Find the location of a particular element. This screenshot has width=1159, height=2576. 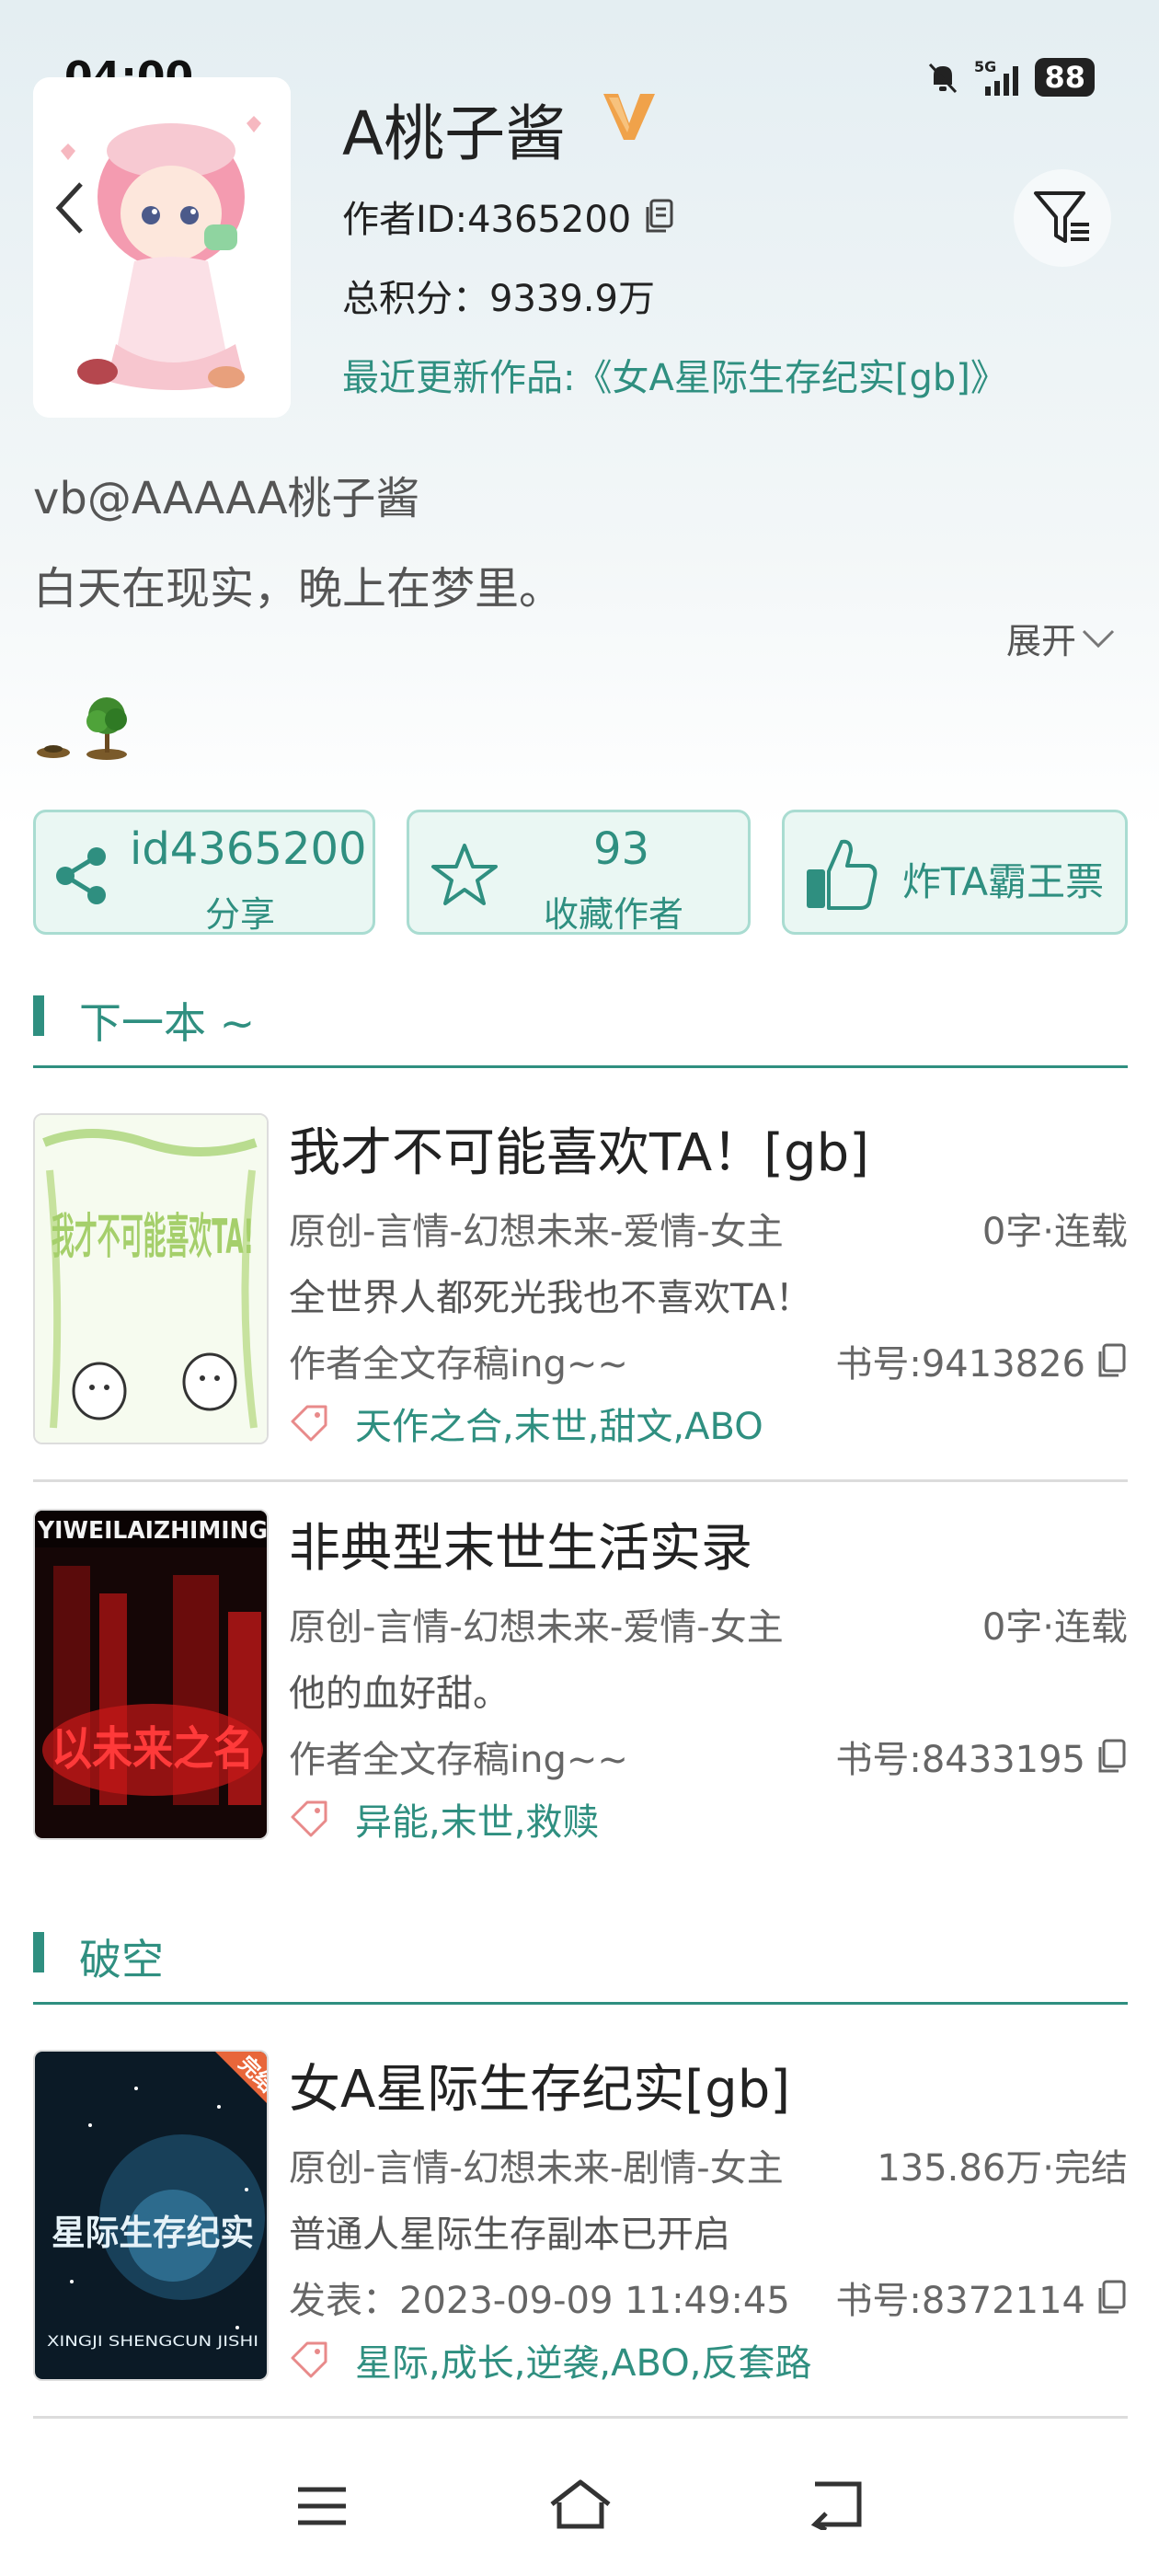

book-tags-row: 星际,成长,逆袭,ABO,反套路 is located at coordinates (550, 2359).